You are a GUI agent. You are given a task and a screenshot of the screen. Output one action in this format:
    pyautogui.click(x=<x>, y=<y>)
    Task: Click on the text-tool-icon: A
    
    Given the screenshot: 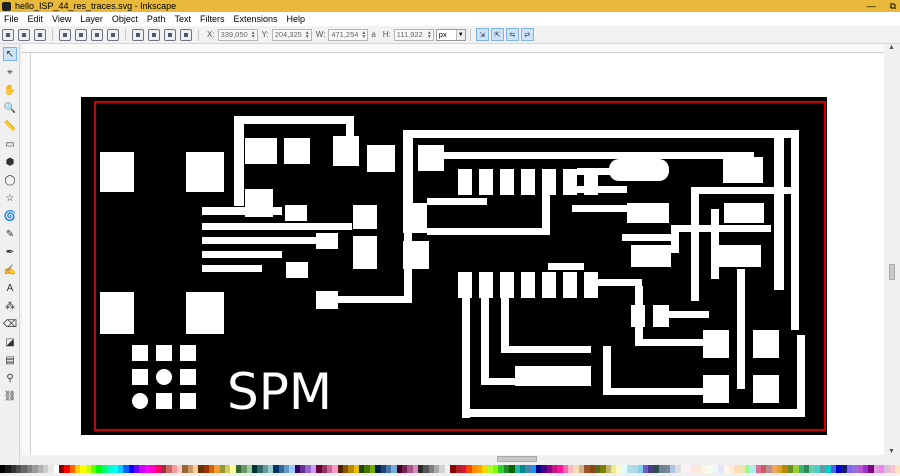 What is the action you would take?
    pyautogui.click(x=10, y=288)
    